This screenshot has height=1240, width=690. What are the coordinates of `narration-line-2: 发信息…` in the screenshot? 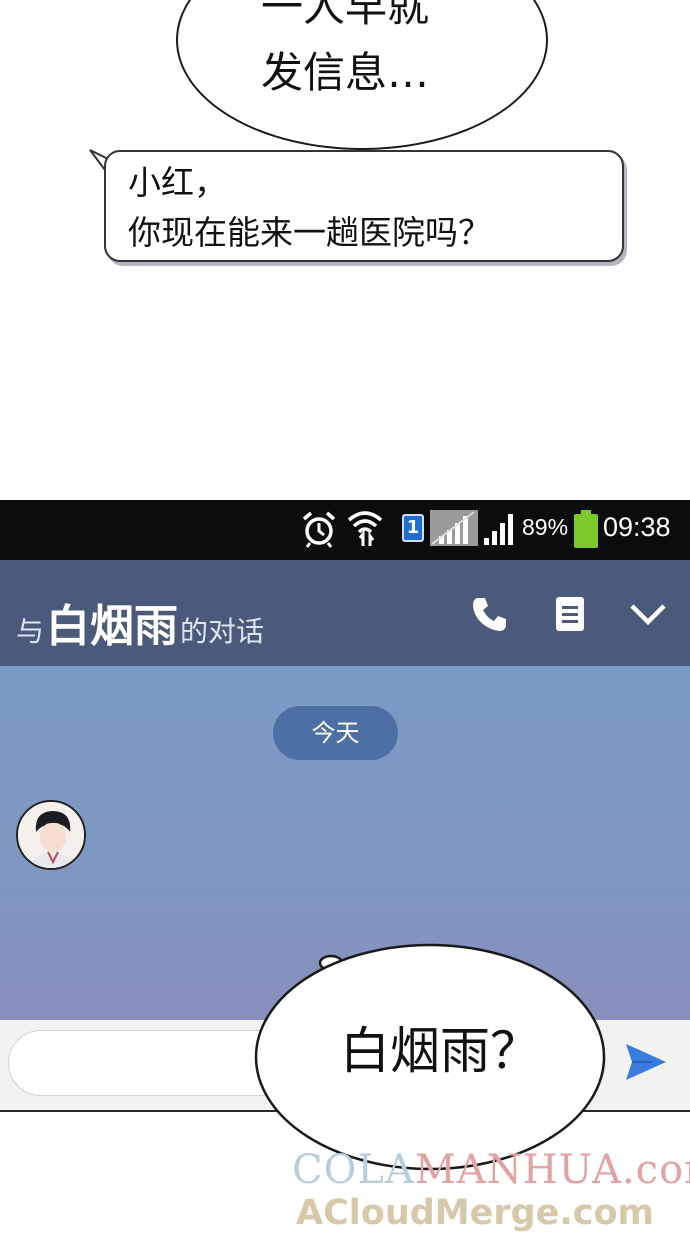 It's located at (344, 72).